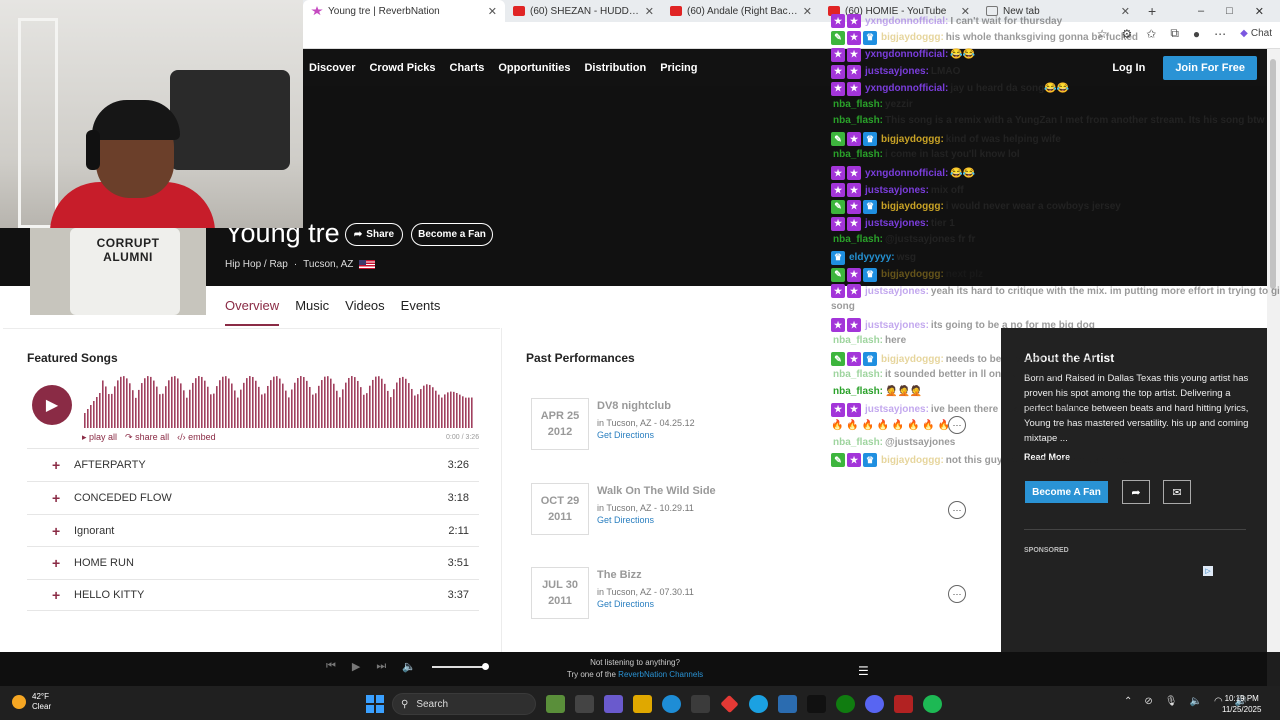 The height and width of the screenshot is (720, 1280). Describe the element at coordinates (678, 68) in the screenshot. I see `nav-pricing: Pricing` at that location.